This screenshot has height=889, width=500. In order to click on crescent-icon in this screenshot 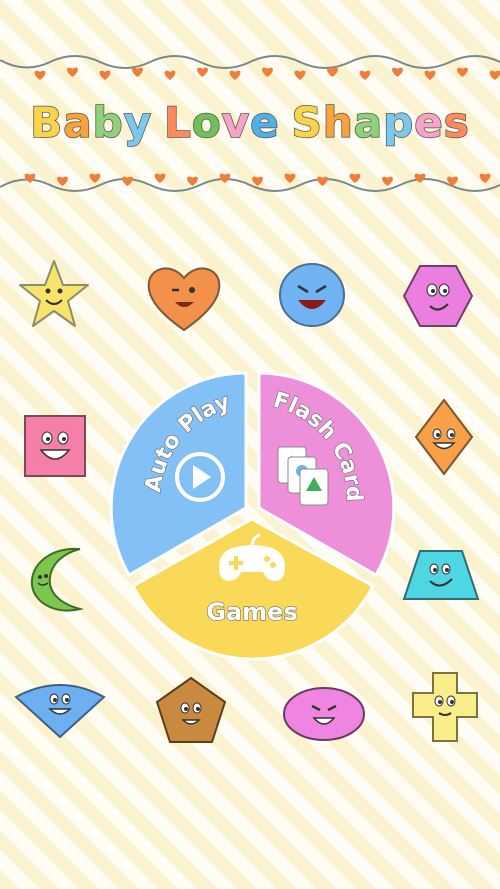, I will do `click(57, 579)`.